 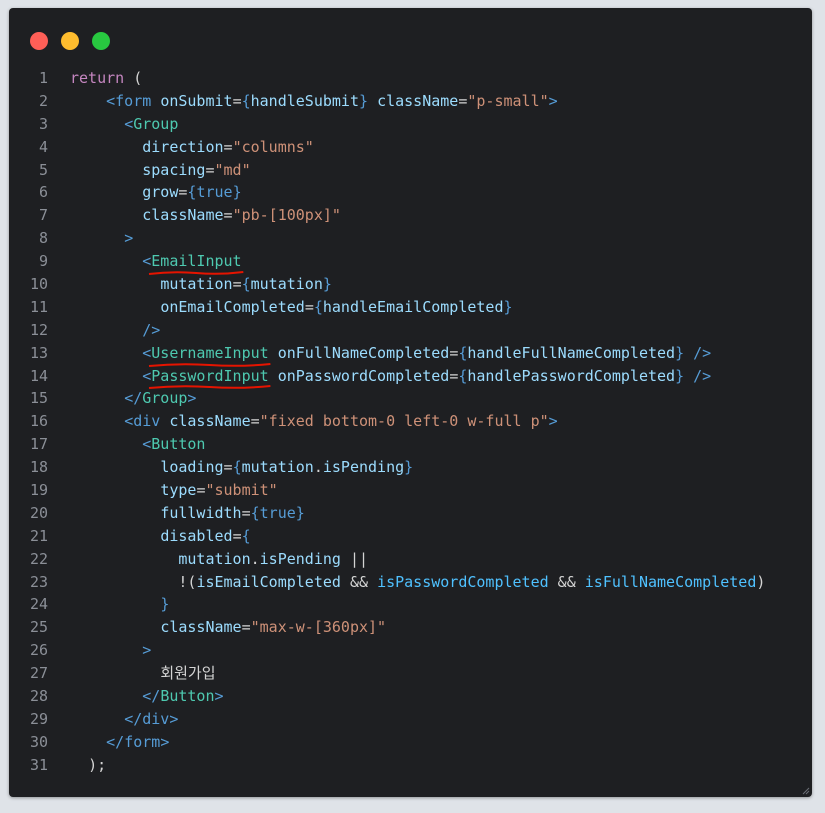 I want to click on code-token: onEmailCompleted, so click(x=232, y=306).